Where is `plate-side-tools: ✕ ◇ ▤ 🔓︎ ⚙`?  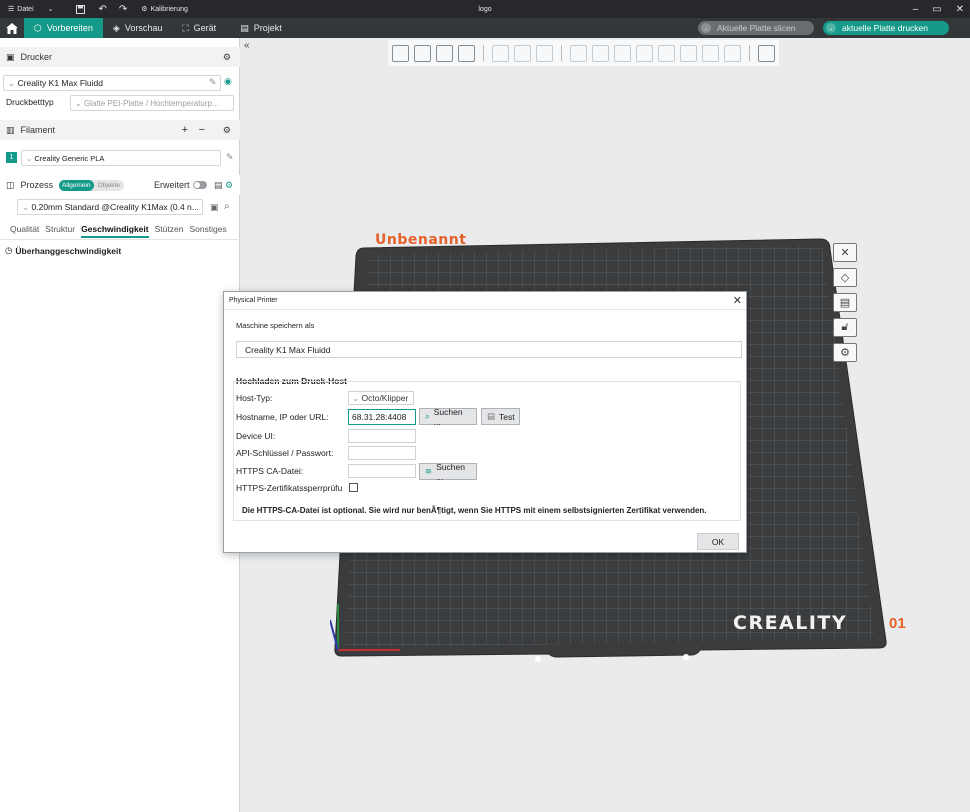 plate-side-tools: ✕ ◇ ▤ 🔓︎ ⚙ is located at coordinates (845, 302).